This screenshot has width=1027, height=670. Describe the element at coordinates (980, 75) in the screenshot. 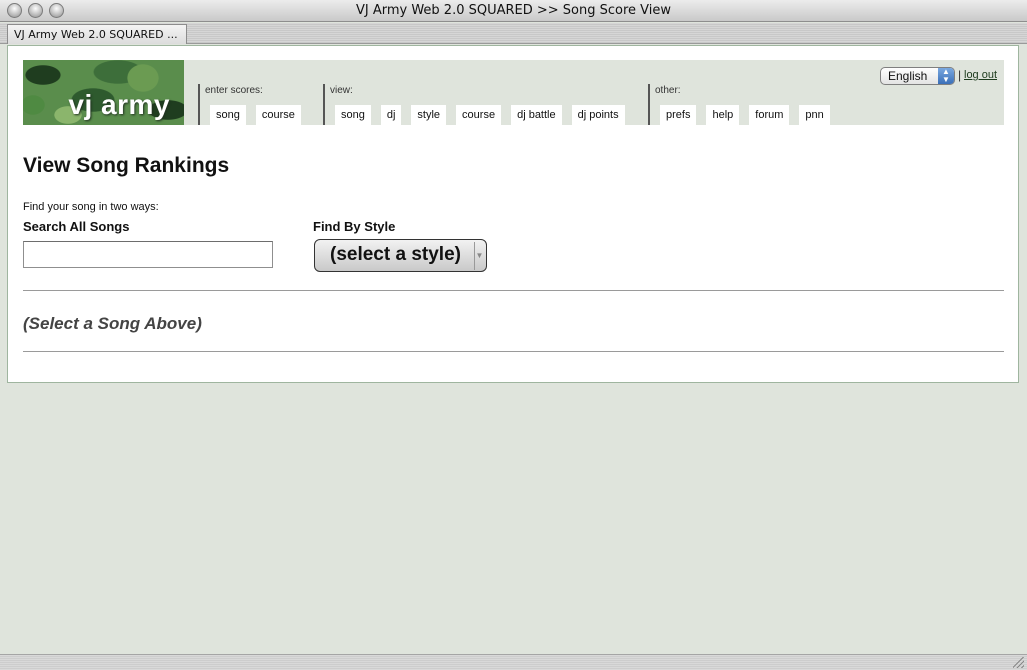

I see `logout-link: log out` at that location.